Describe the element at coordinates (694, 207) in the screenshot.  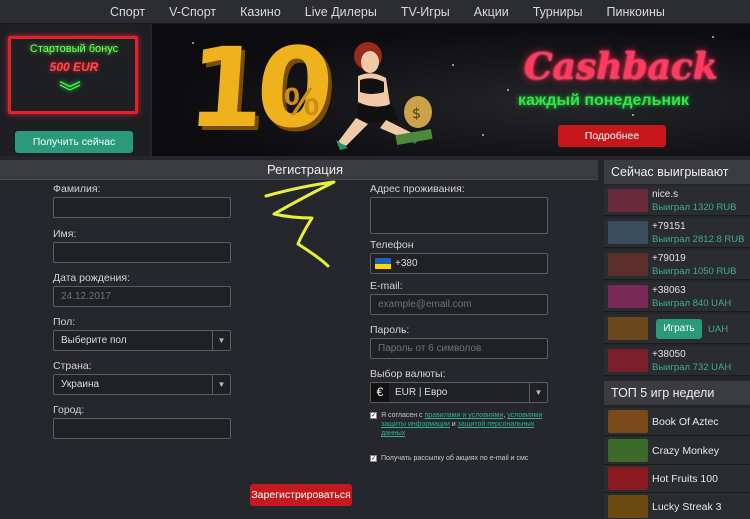
I see `winner-amount: Выиграл 1320 RUB` at that location.